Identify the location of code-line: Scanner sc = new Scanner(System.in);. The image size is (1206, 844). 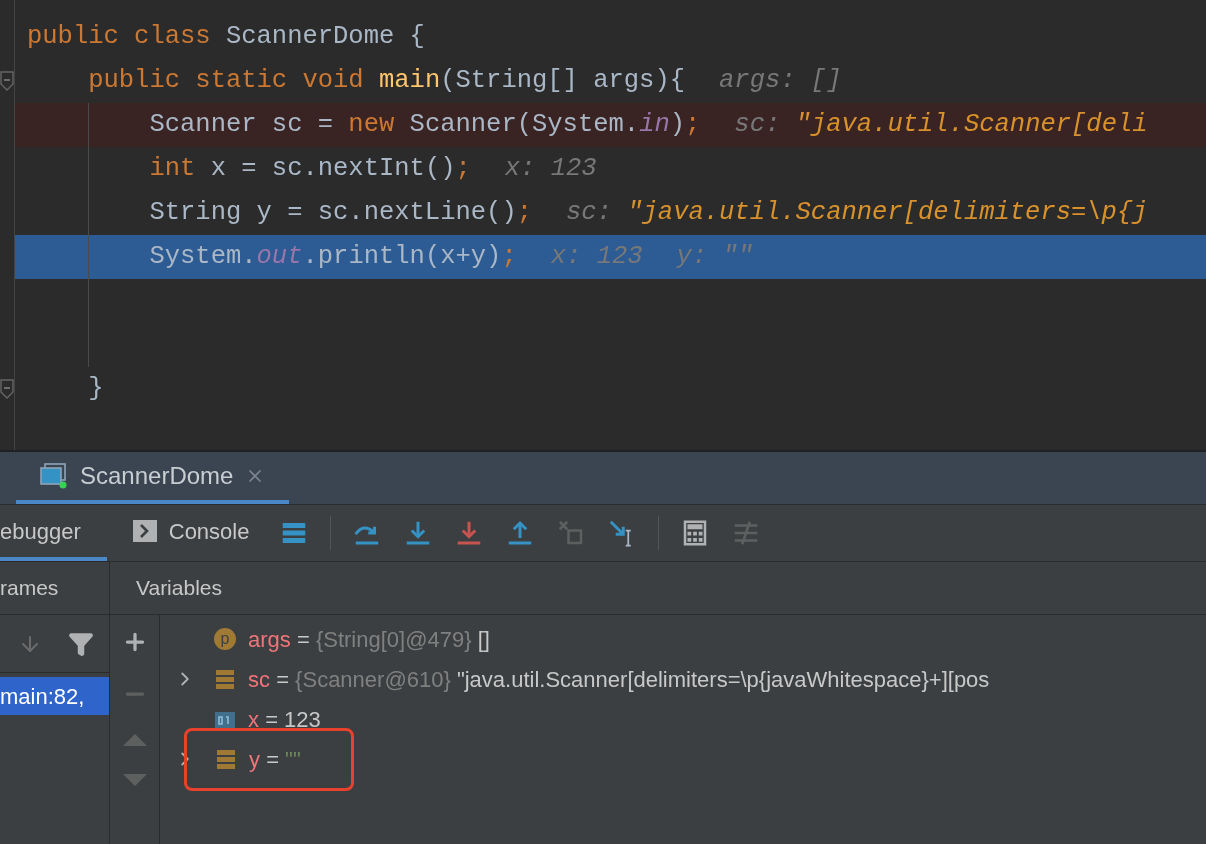
(424, 124).